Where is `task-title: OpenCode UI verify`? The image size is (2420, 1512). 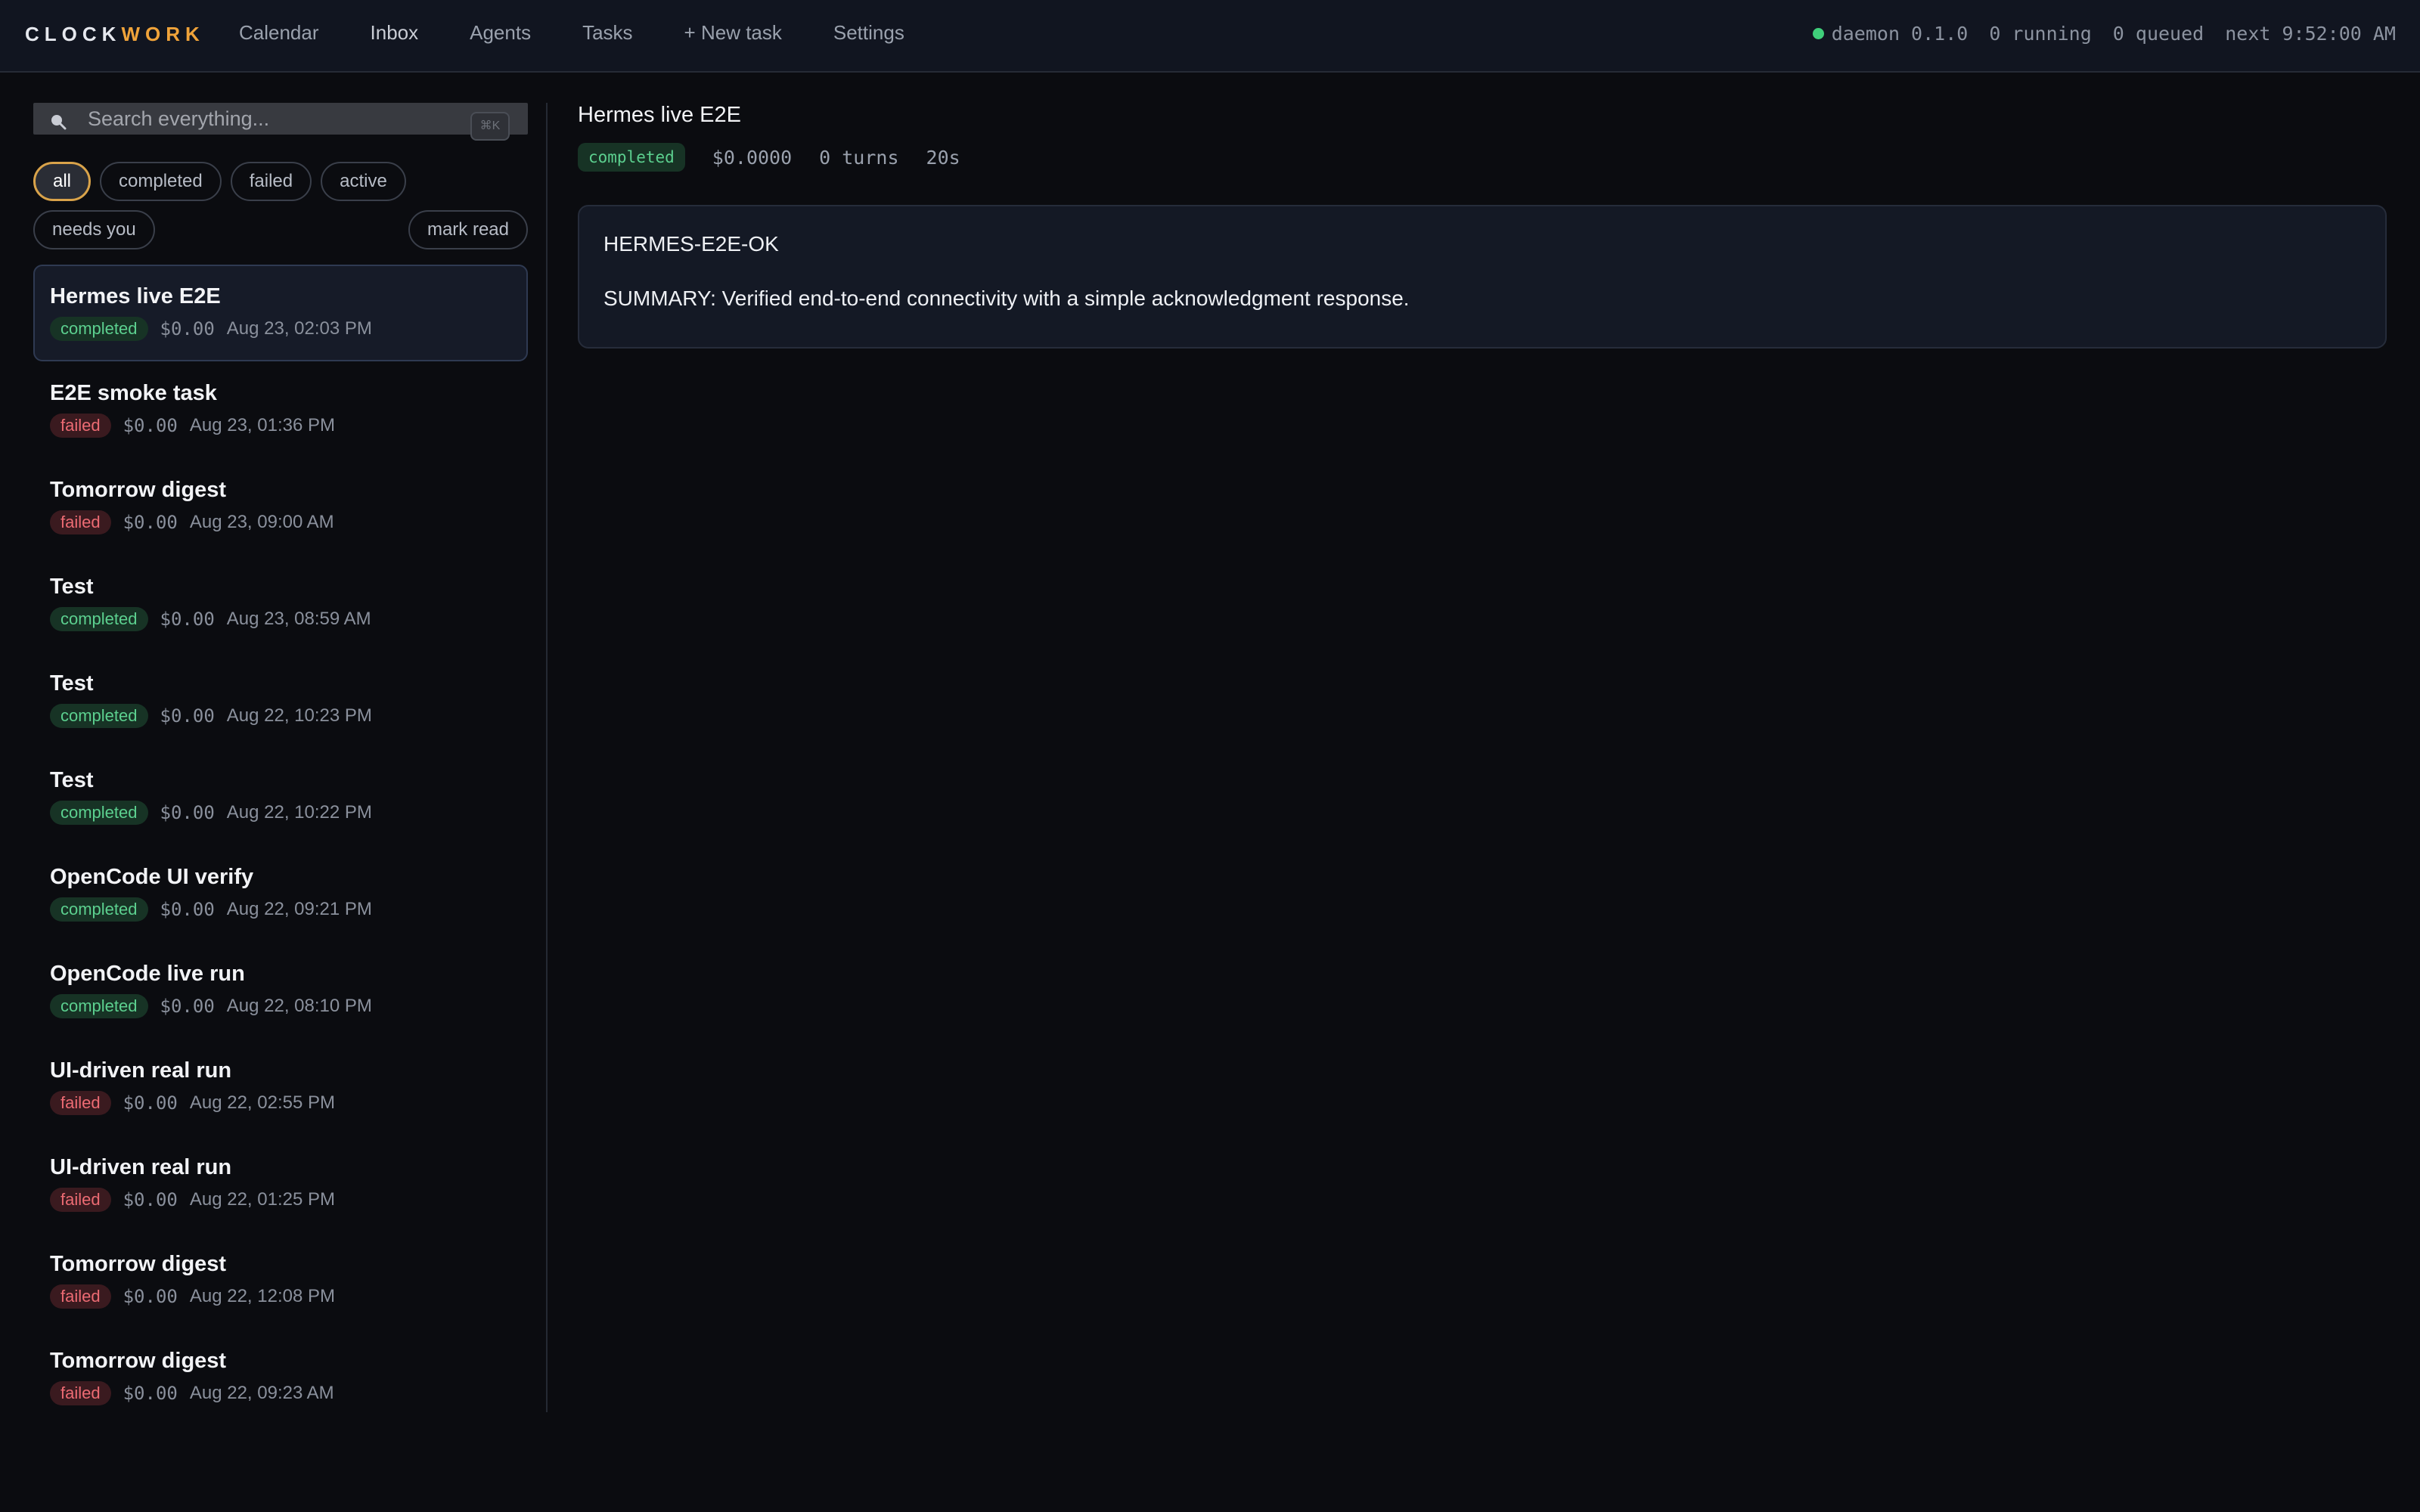
task-title: OpenCode UI verify is located at coordinates (152, 877).